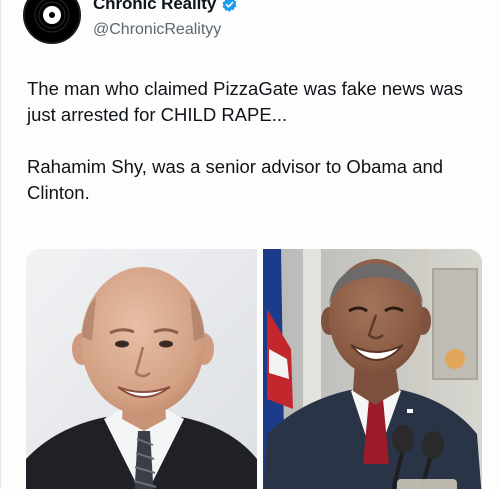  I want to click on verified-badge-icon, so click(229, 6).